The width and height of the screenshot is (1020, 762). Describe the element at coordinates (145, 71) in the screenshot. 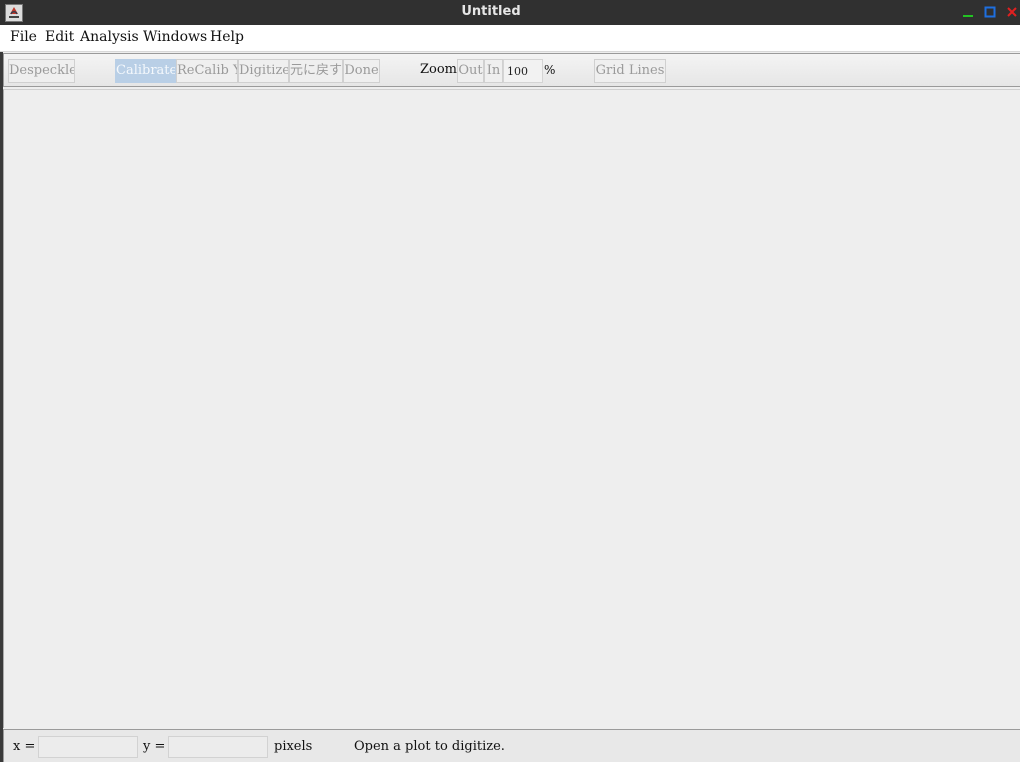

I see `calibrate-button: Calibrate` at that location.